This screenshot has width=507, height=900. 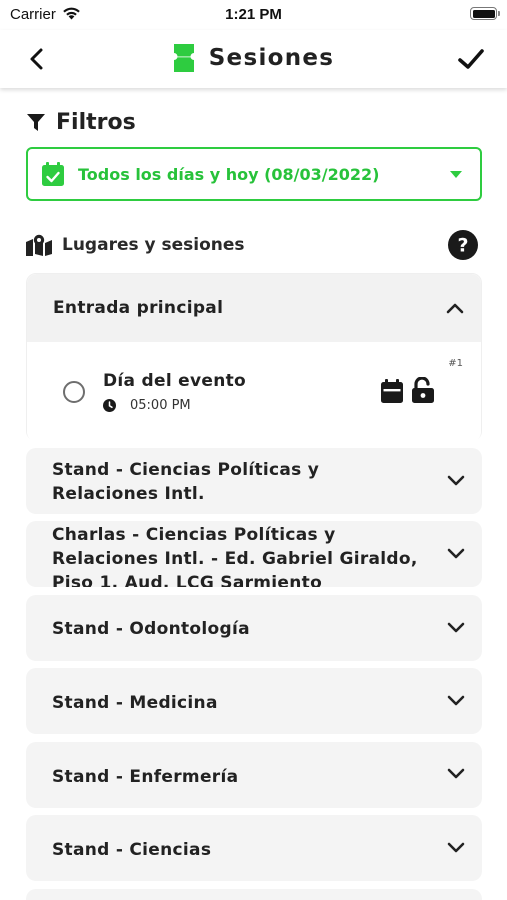 What do you see at coordinates (109, 405) in the screenshot?
I see `clock-icon` at bounding box center [109, 405].